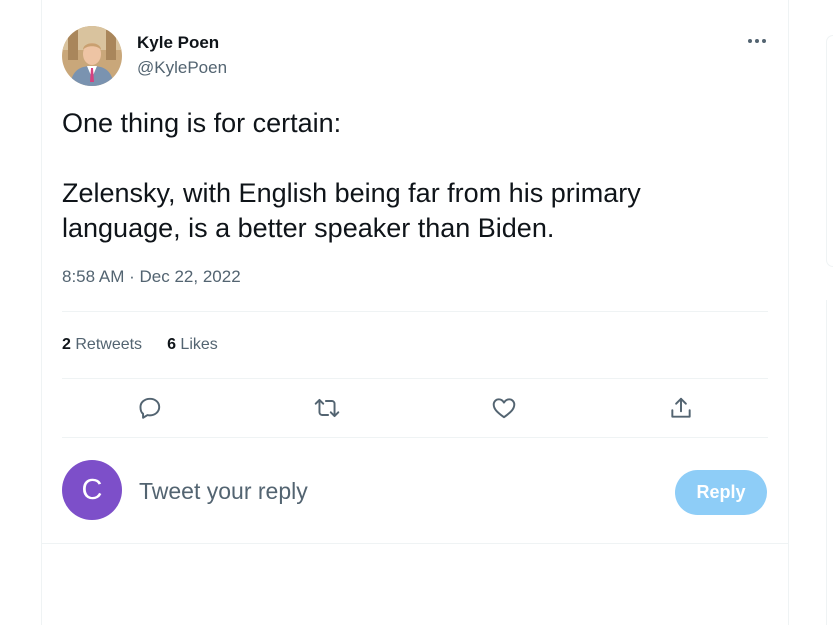  I want to click on retweets-stat: 2 Retweets, so click(102, 345).